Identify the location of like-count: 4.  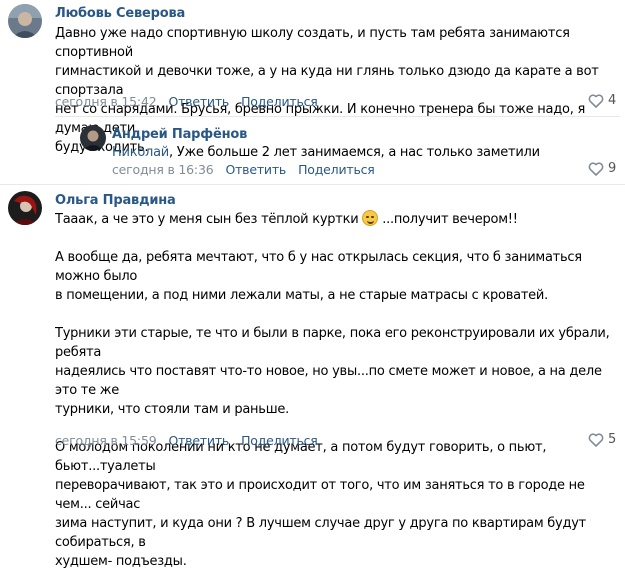
(612, 100).